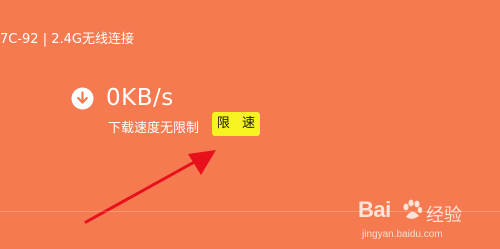 The width and height of the screenshot is (500, 249). I want to click on device-connection-info: 7C-92 | 2.4G无线连接, so click(67, 39).